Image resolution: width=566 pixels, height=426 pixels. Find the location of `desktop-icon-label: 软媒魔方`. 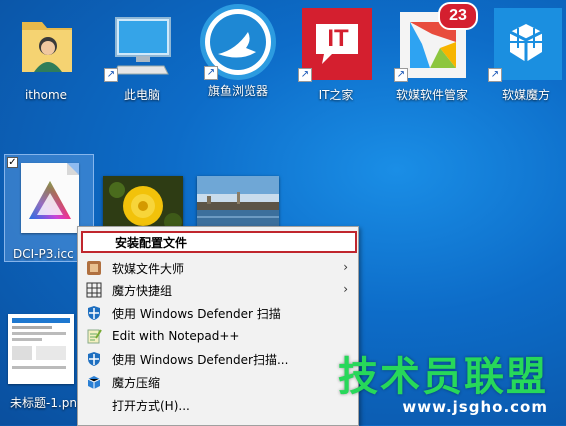

desktop-icon-label: 软媒魔方 is located at coordinates (525, 95).